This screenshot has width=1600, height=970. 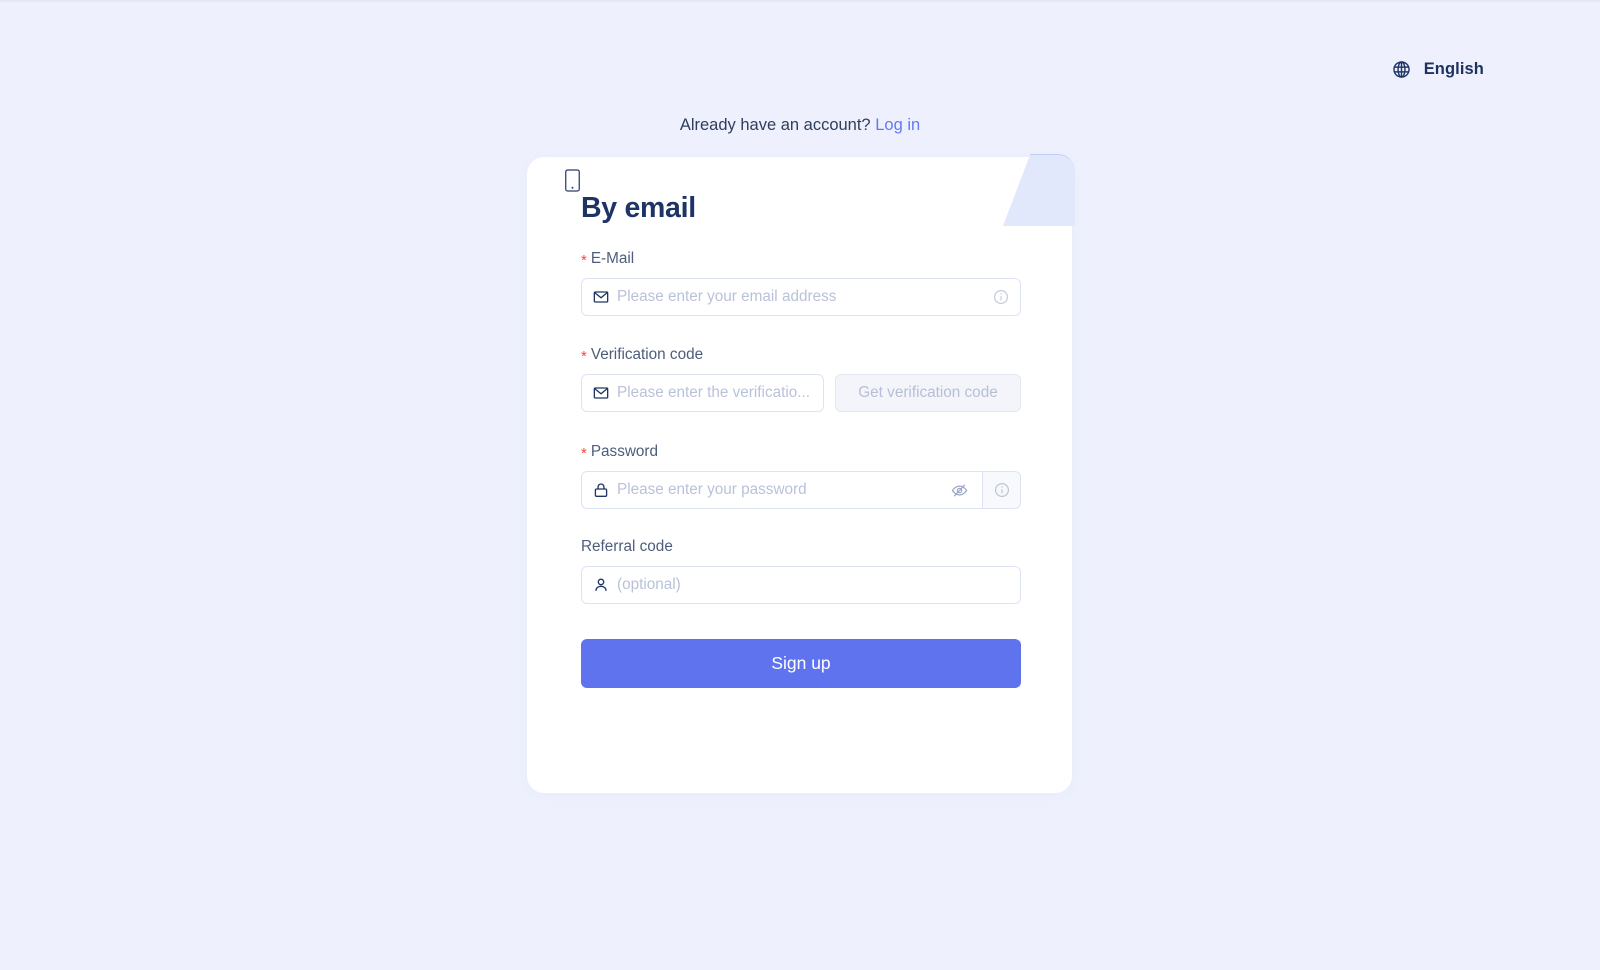 I want to click on referral-code-field-group: Referral code (optional), so click(x=801, y=571).